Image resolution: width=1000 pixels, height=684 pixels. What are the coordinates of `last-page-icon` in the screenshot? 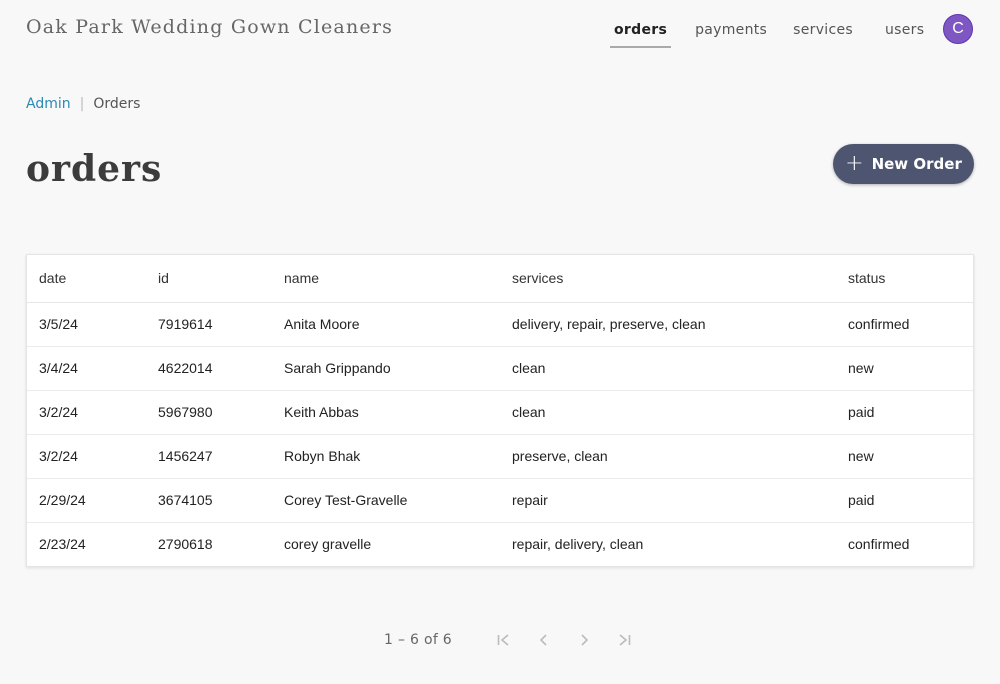 It's located at (624, 640).